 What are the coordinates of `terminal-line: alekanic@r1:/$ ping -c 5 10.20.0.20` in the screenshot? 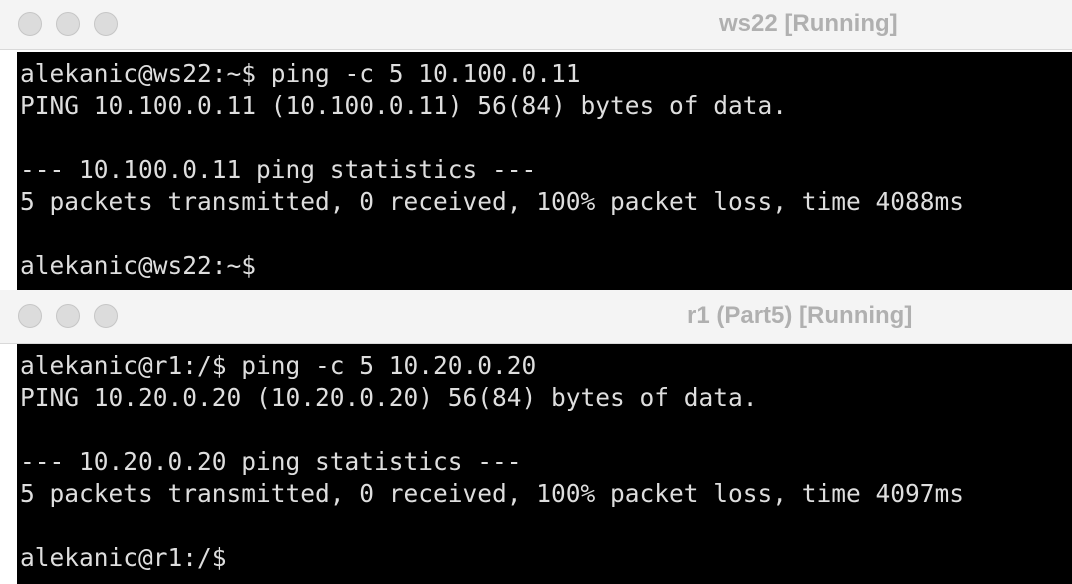 It's located at (278, 365).